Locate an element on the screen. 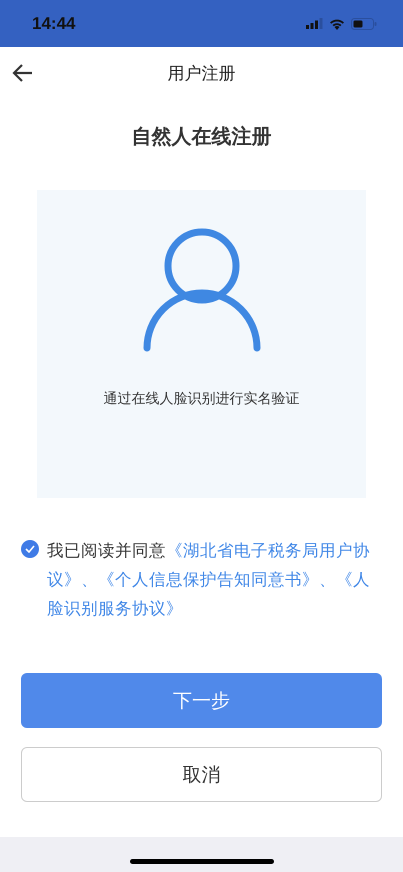 The height and width of the screenshot is (872, 403). cancel-button: 取消 is located at coordinates (201, 774).